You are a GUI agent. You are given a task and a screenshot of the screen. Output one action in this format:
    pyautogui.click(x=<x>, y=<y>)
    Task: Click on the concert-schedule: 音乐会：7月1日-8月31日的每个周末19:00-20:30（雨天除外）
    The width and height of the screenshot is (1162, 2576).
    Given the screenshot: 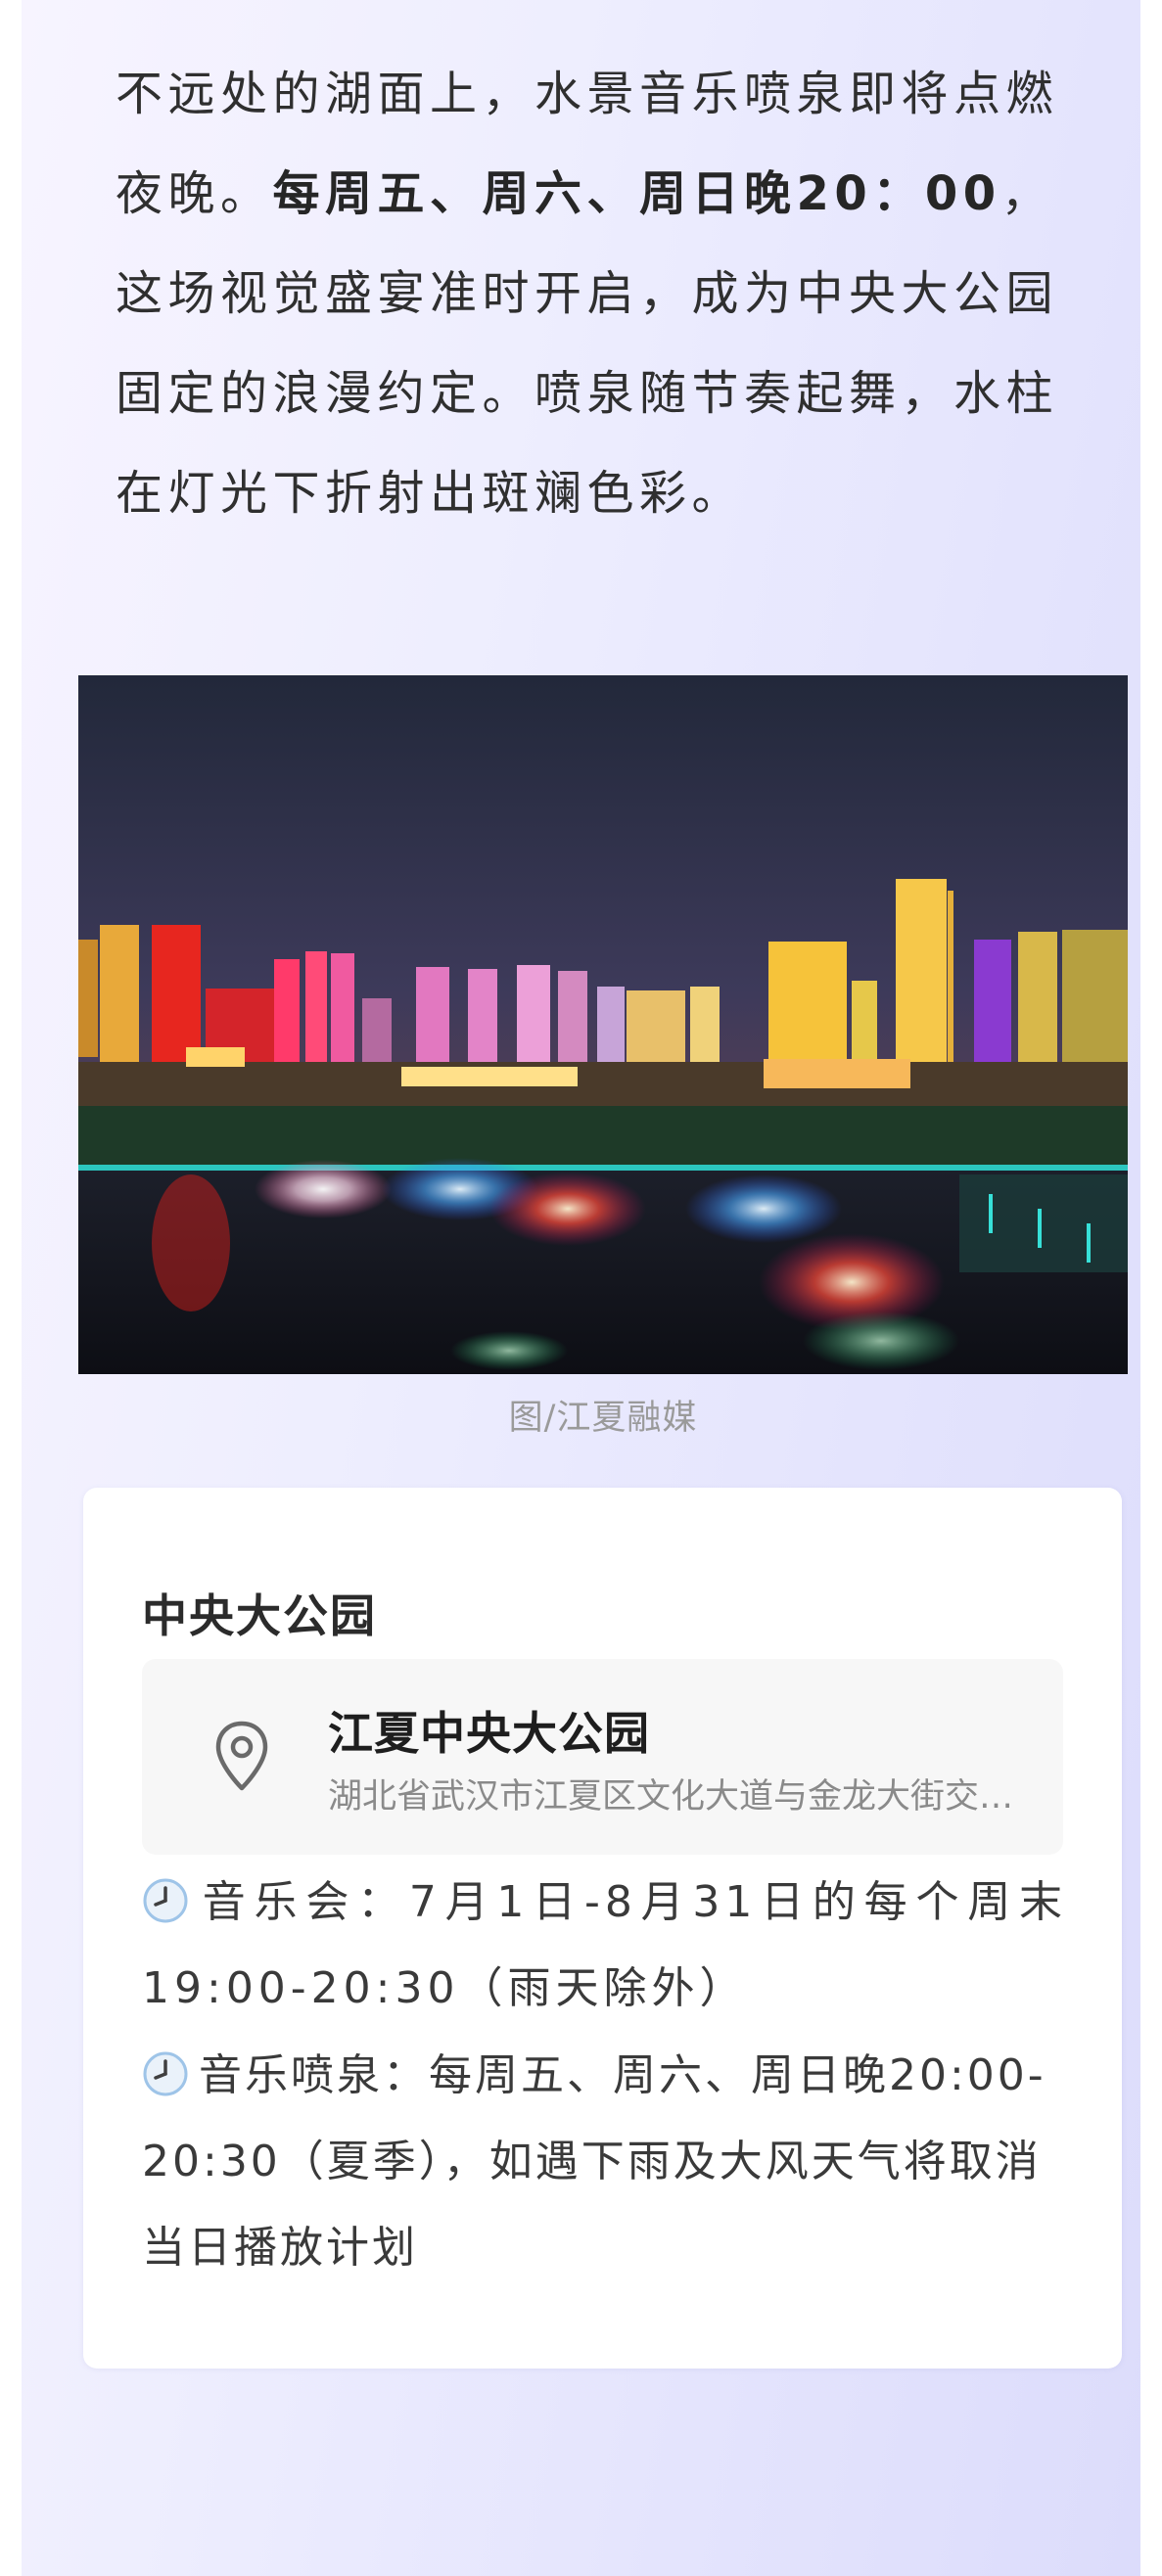 What is the action you would take?
    pyautogui.click(x=604, y=1946)
    